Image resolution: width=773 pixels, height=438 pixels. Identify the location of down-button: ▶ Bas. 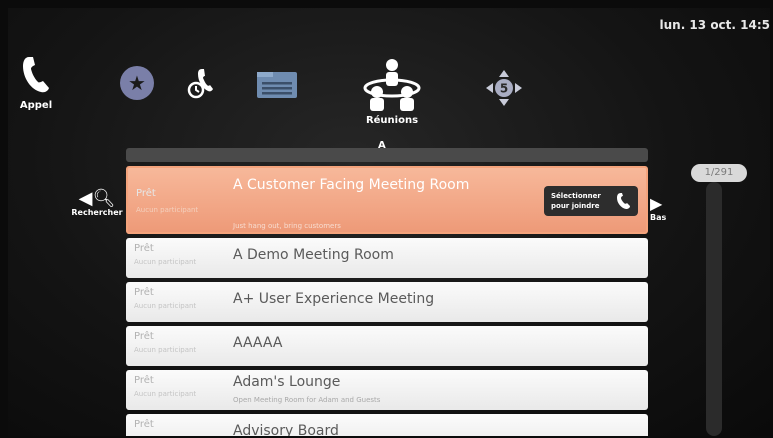
(662, 208).